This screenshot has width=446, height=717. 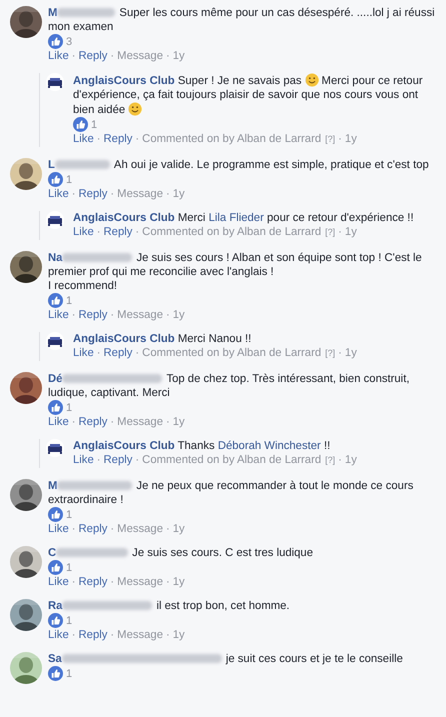 I want to click on reply-text: AnglaisCours Club Merci Nanou !!, so click(x=162, y=339).